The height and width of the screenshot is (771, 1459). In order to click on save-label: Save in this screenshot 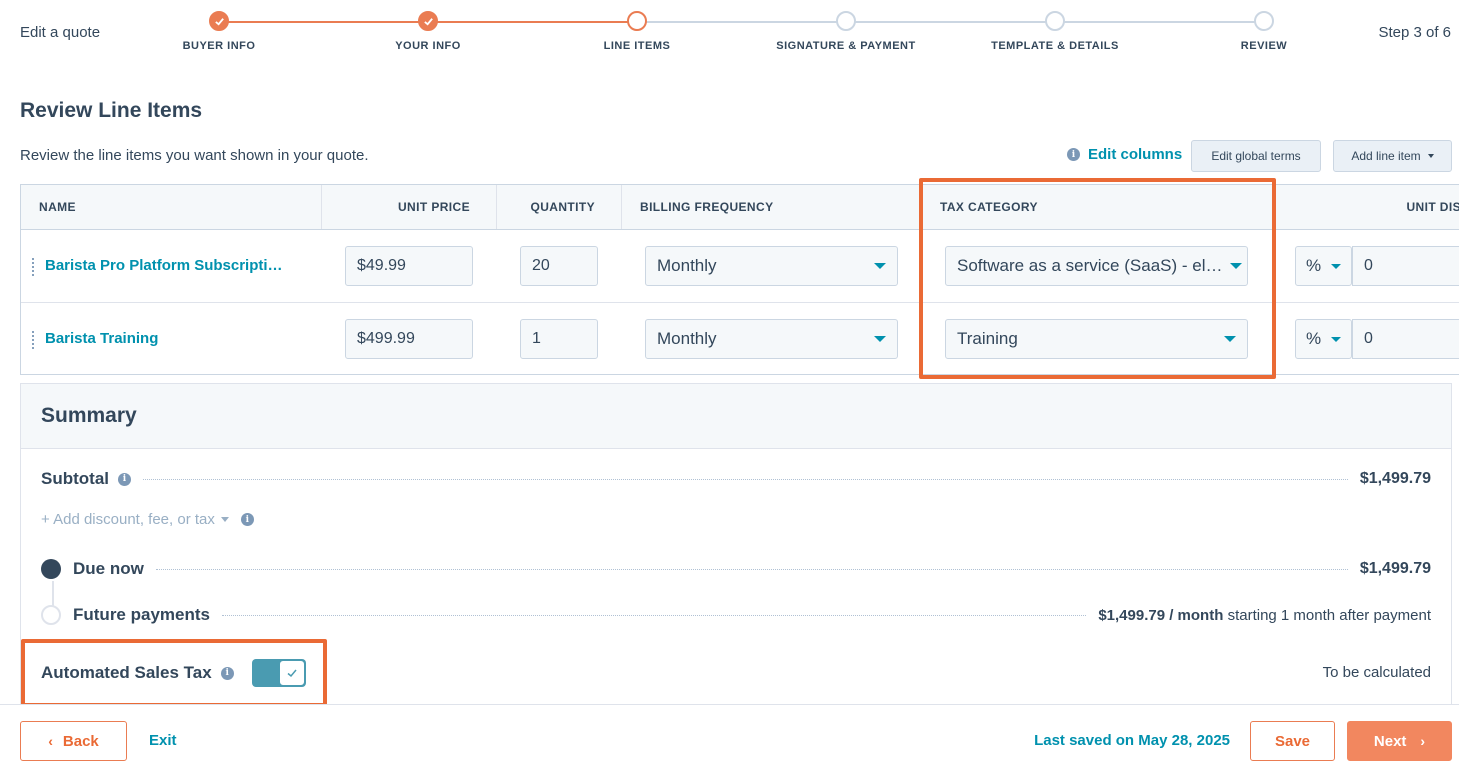, I will do `click(1292, 741)`.